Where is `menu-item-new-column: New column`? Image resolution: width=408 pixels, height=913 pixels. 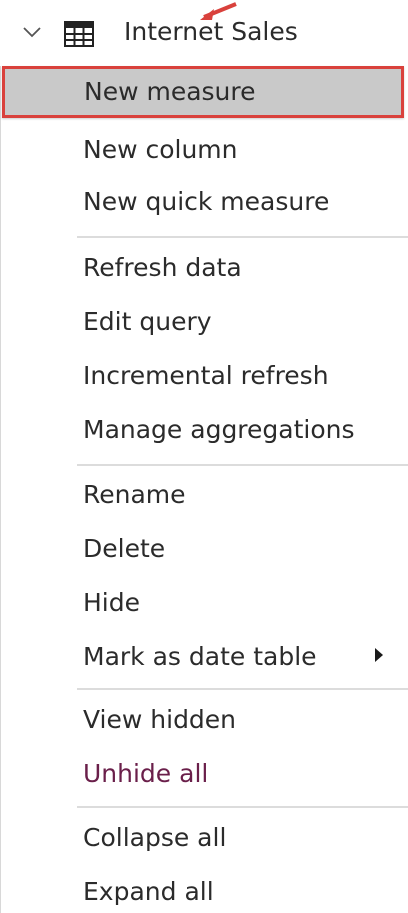 menu-item-new-column: New column is located at coordinates (204, 150).